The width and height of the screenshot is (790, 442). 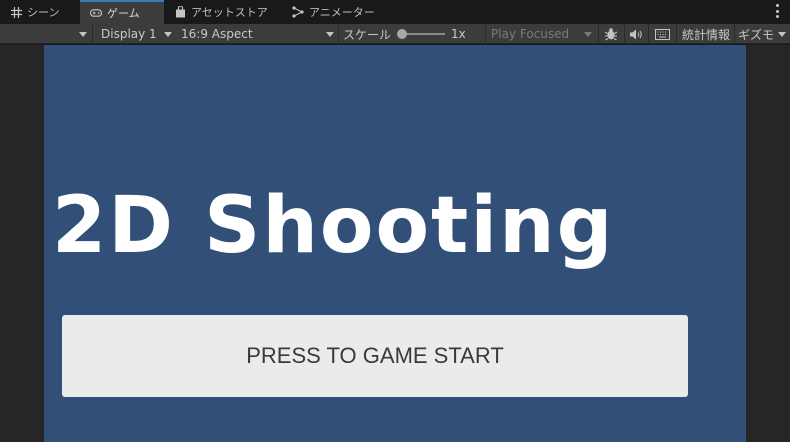 I want to click on scale-slider, so click(x=421, y=34).